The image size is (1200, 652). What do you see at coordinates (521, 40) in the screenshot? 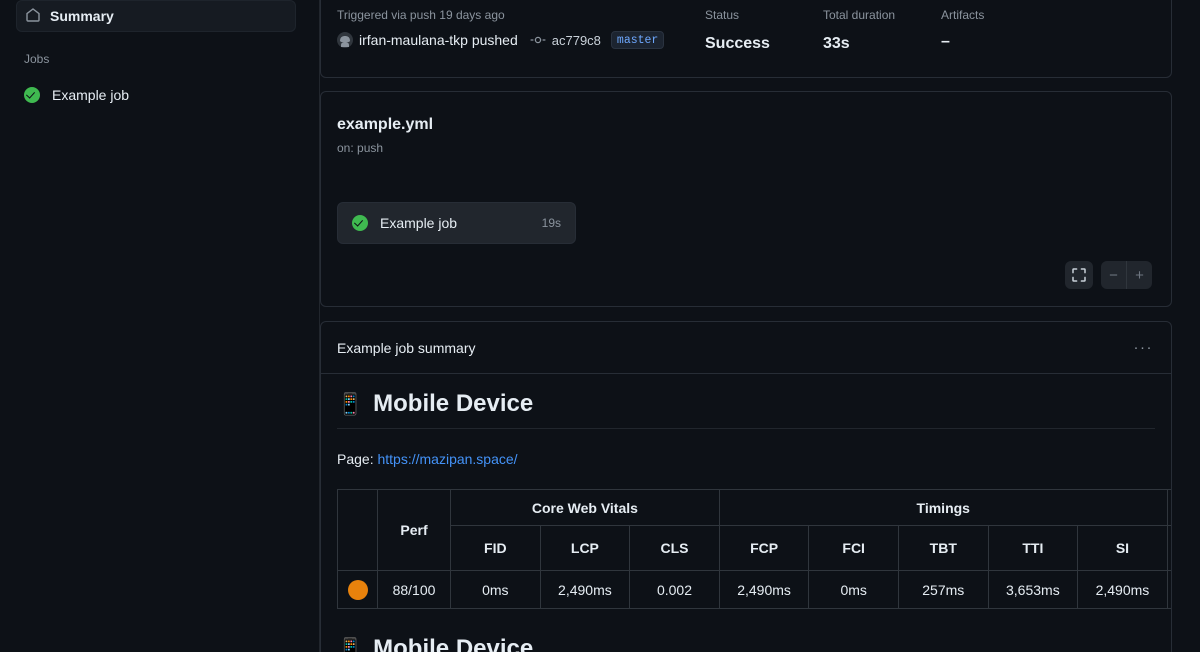
I see `trigger-actor-line: irfan-maulana-tkp pushed ac779c8 master` at bounding box center [521, 40].